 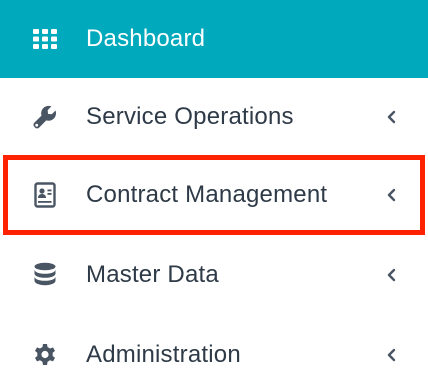 I want to click on sidebar-item-label: Master Data, so click(x=152, y=274).